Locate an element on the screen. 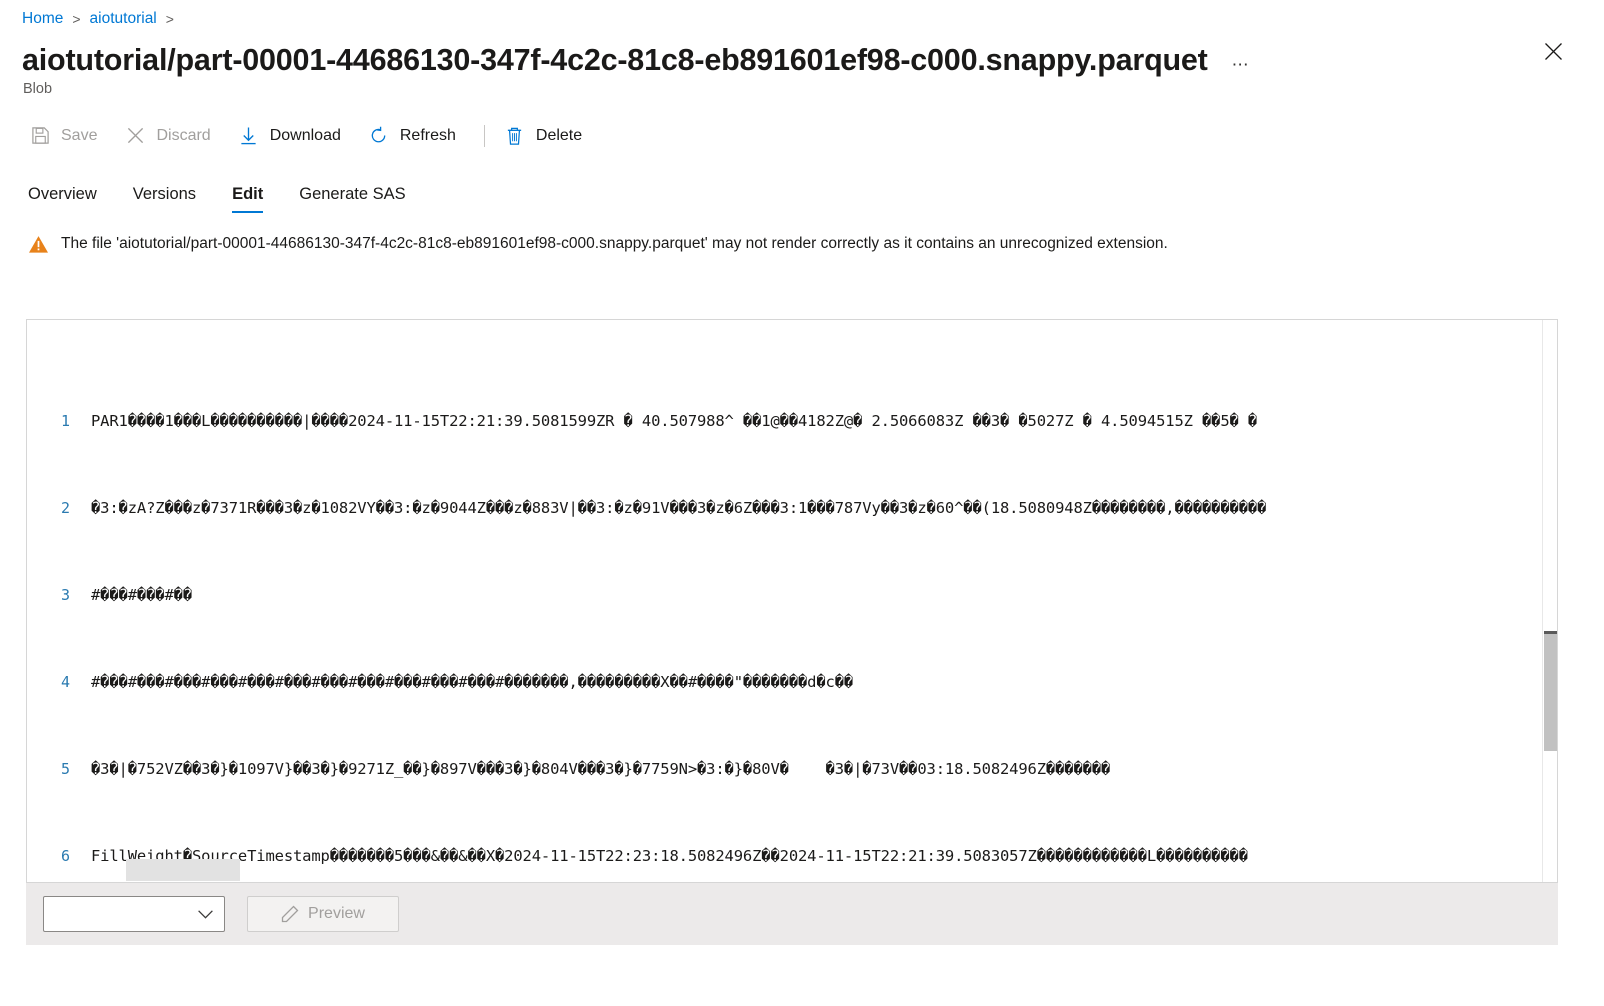  download-arrow-icon is located at coordinates (249, 136).